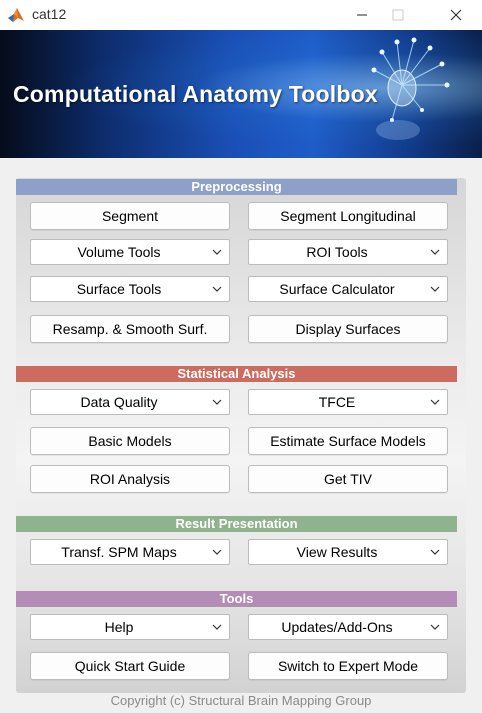 This screenshot has height=713, width=482. I want to click on basic-models-button: Basic Models, so click(130, 441).